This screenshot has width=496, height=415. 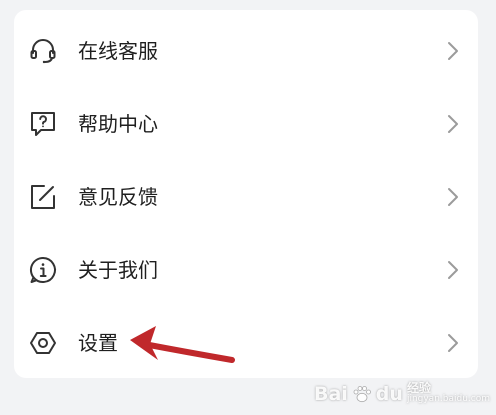 What do you see at coordinates (43, 270) in the screenshot?
I see `info-icon` at bounding box center [43, 270].